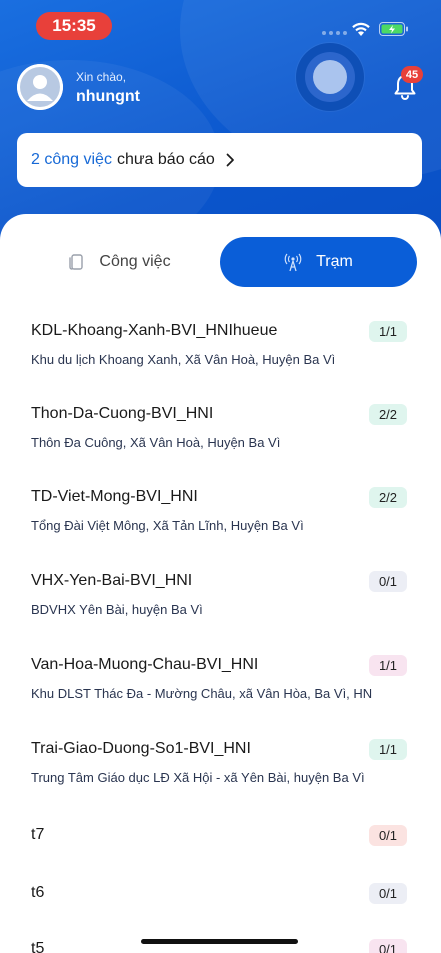 Image resolution: width=441 pixels, height=953 pixels. What do you see at coordinates (154, 330) in the screenshot?
I see `station-name: KDL-Khoang-Xanh-BVI_HNIhueue` at bounding box center [154, 330].